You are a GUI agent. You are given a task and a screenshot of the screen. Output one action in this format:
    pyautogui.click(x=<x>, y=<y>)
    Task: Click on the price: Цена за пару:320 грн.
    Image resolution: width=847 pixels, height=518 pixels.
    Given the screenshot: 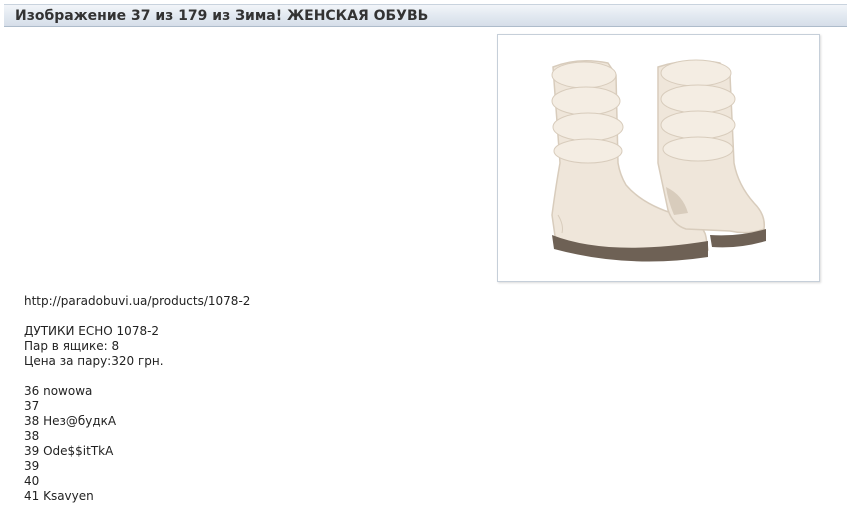 What is the action you would take?
    pyautogui.click(x=94, y=361)
    